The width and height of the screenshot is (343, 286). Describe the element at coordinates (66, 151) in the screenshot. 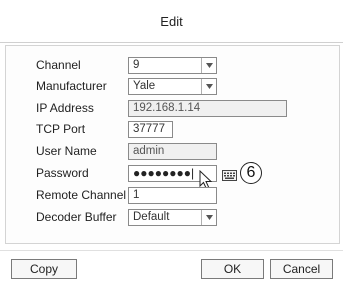

I see `user-name-label: User Name` at that location.